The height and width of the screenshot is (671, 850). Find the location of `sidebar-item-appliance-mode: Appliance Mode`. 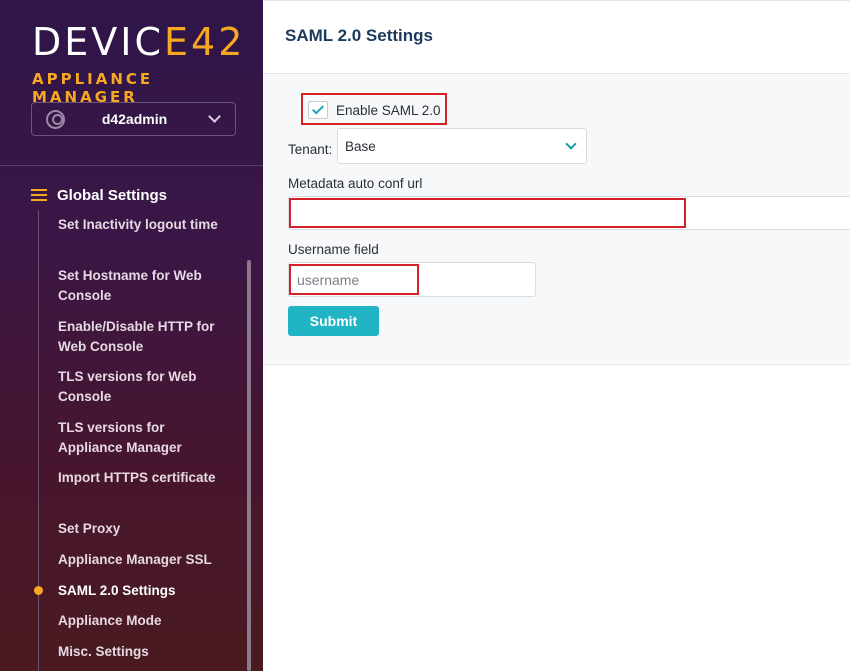

sidebar-item-appliance-mode: Appliance Mode is located at coordinates (138, 621).